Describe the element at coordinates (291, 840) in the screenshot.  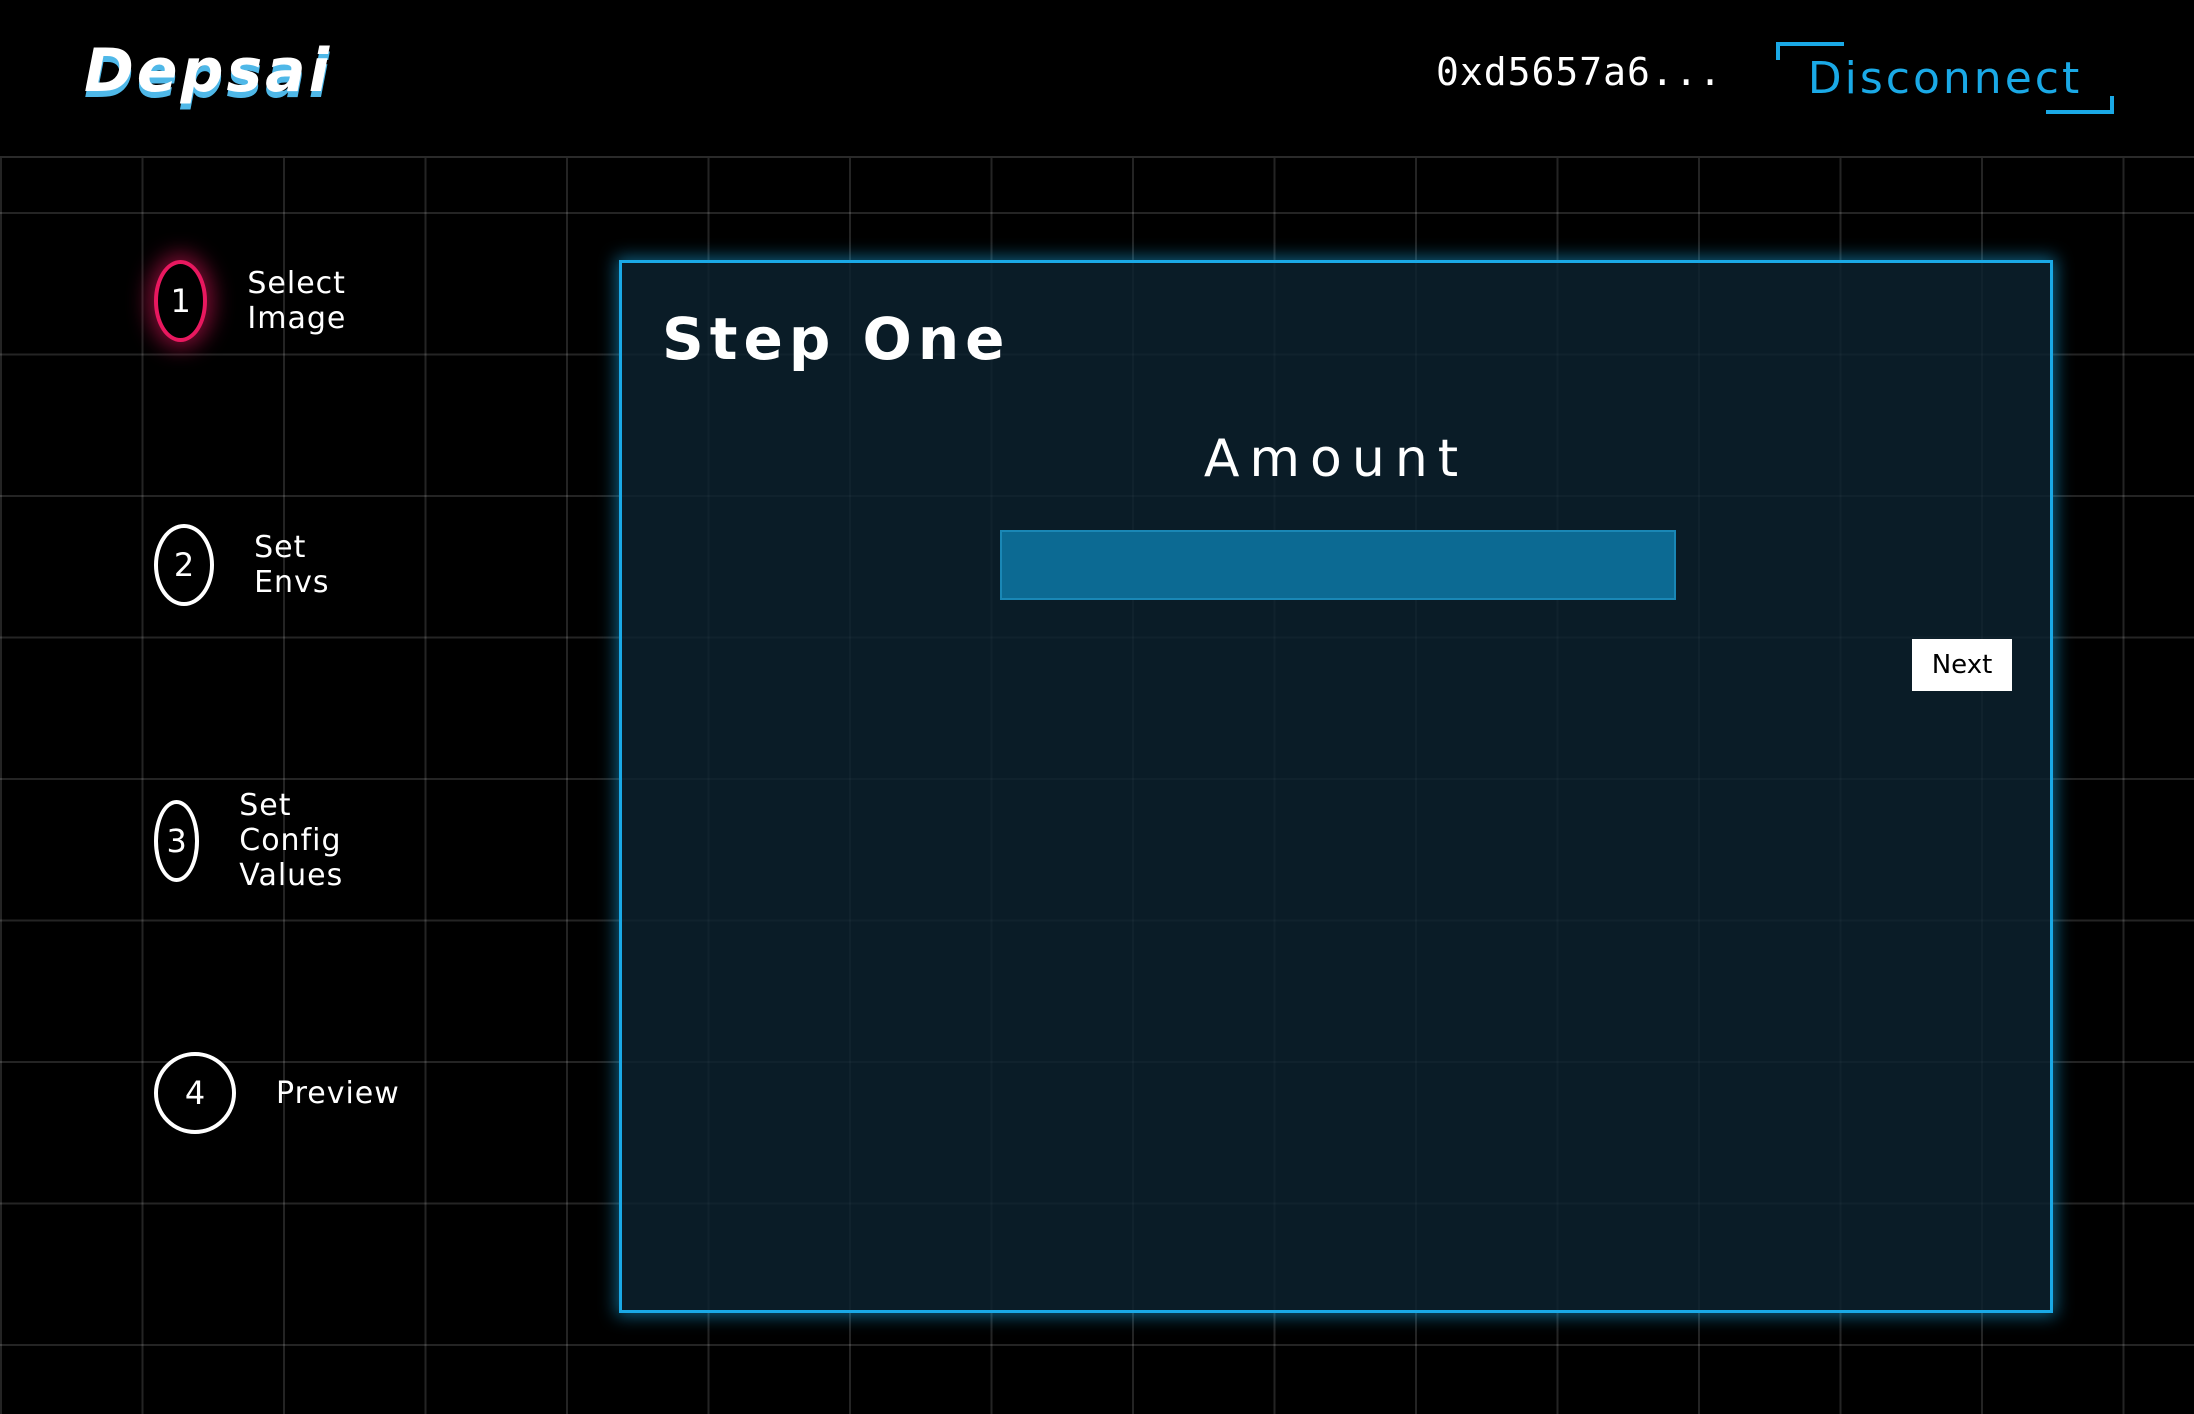
I see `step-label: Set Config Values` at that location.